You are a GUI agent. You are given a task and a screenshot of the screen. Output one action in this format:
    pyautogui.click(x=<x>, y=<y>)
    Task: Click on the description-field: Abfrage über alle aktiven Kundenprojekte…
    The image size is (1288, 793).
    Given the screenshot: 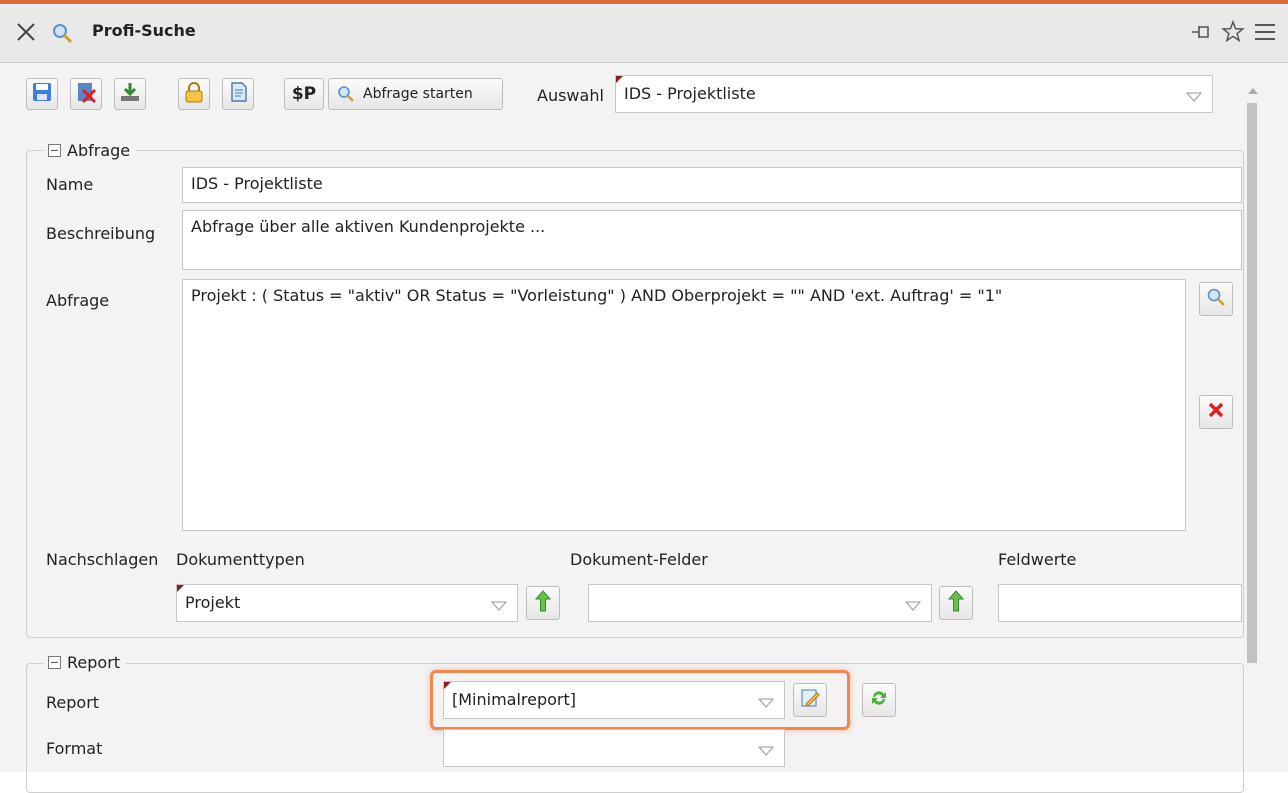 What is the action you would take?
    pyautogui.click(x=712, y=240)
    